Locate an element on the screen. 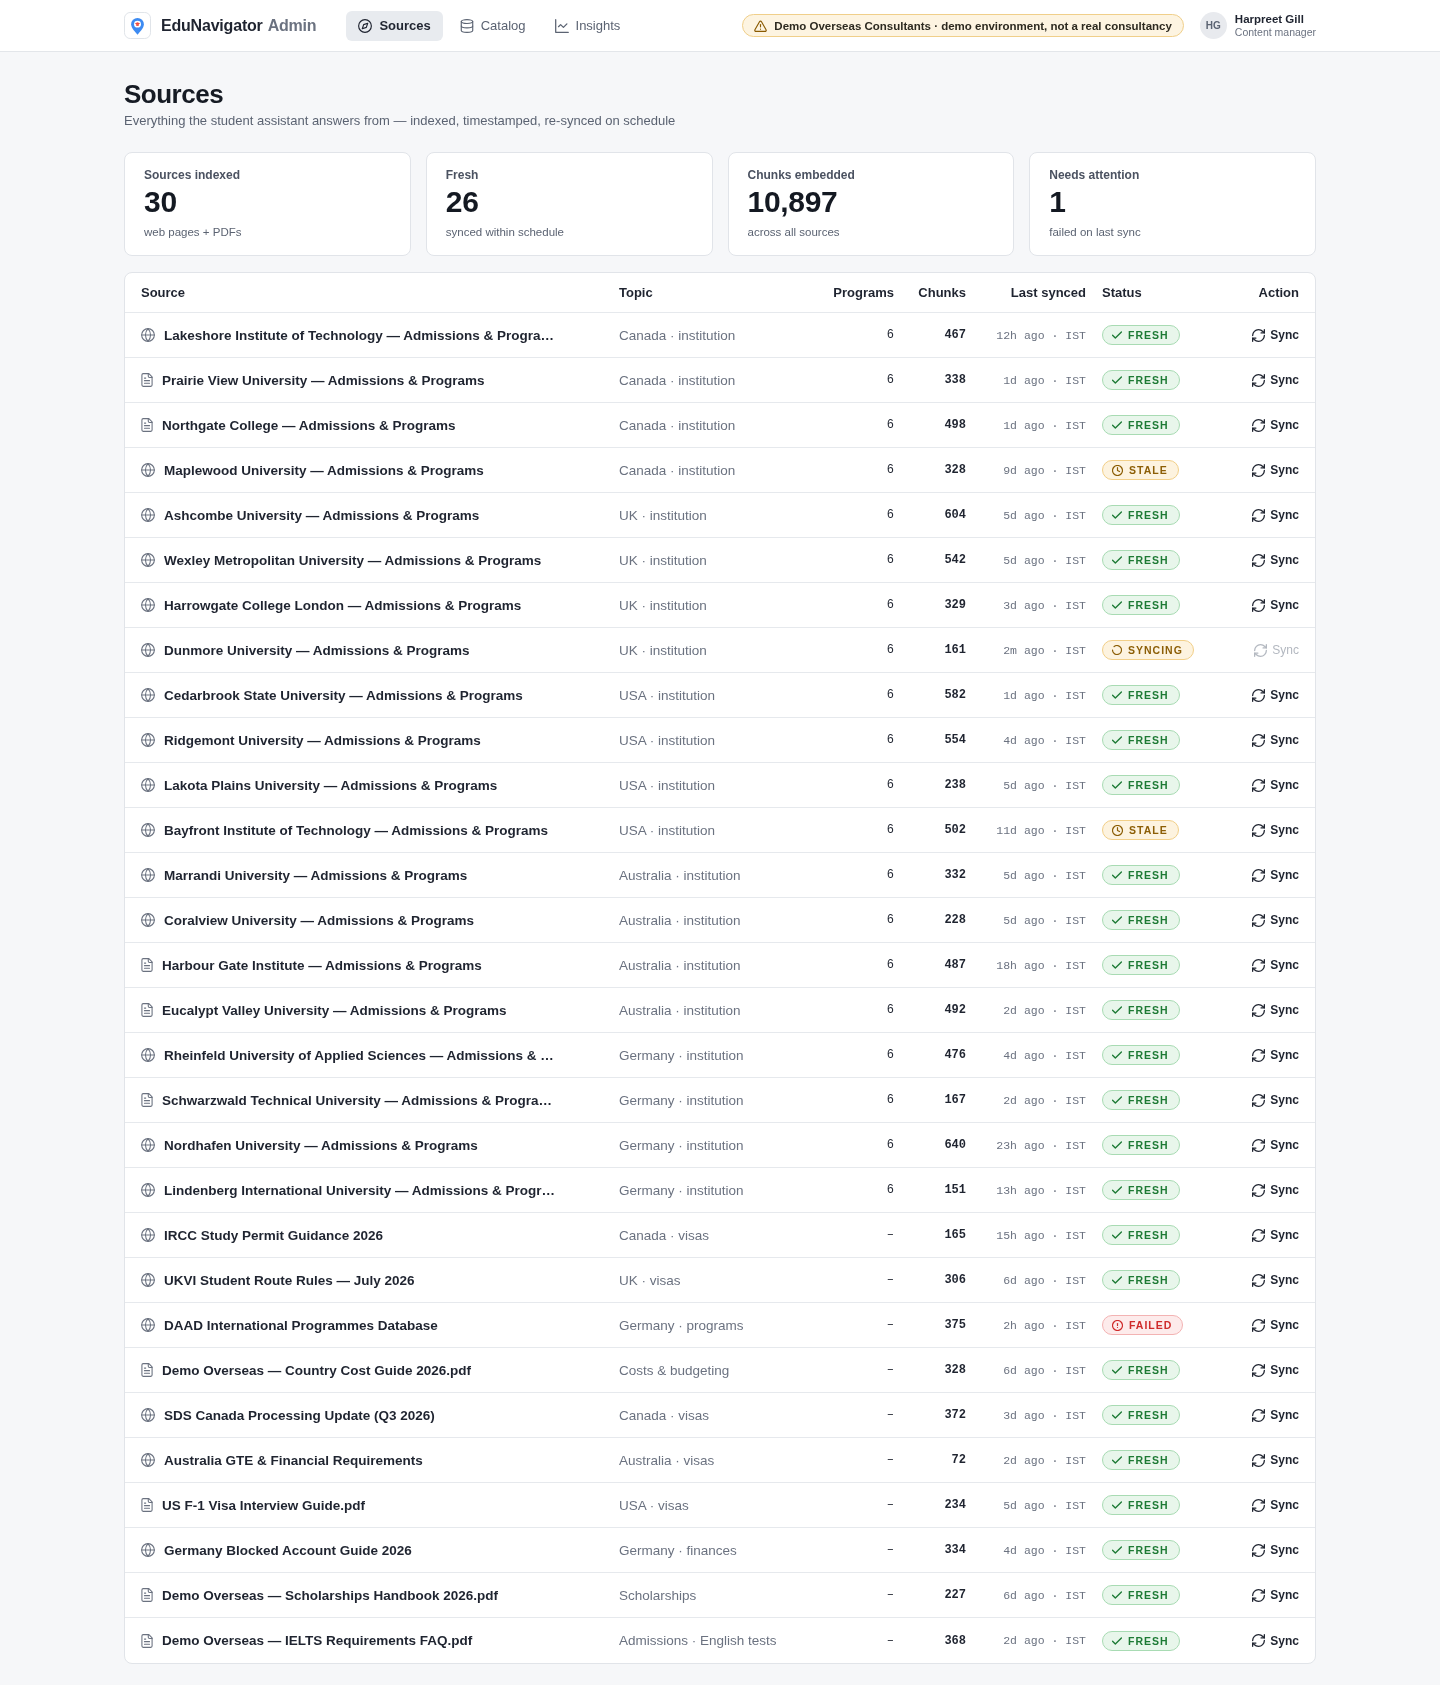 This screenshot has width=1440, height=1685. status-text: STALE is located at coordinates (1148, 830).